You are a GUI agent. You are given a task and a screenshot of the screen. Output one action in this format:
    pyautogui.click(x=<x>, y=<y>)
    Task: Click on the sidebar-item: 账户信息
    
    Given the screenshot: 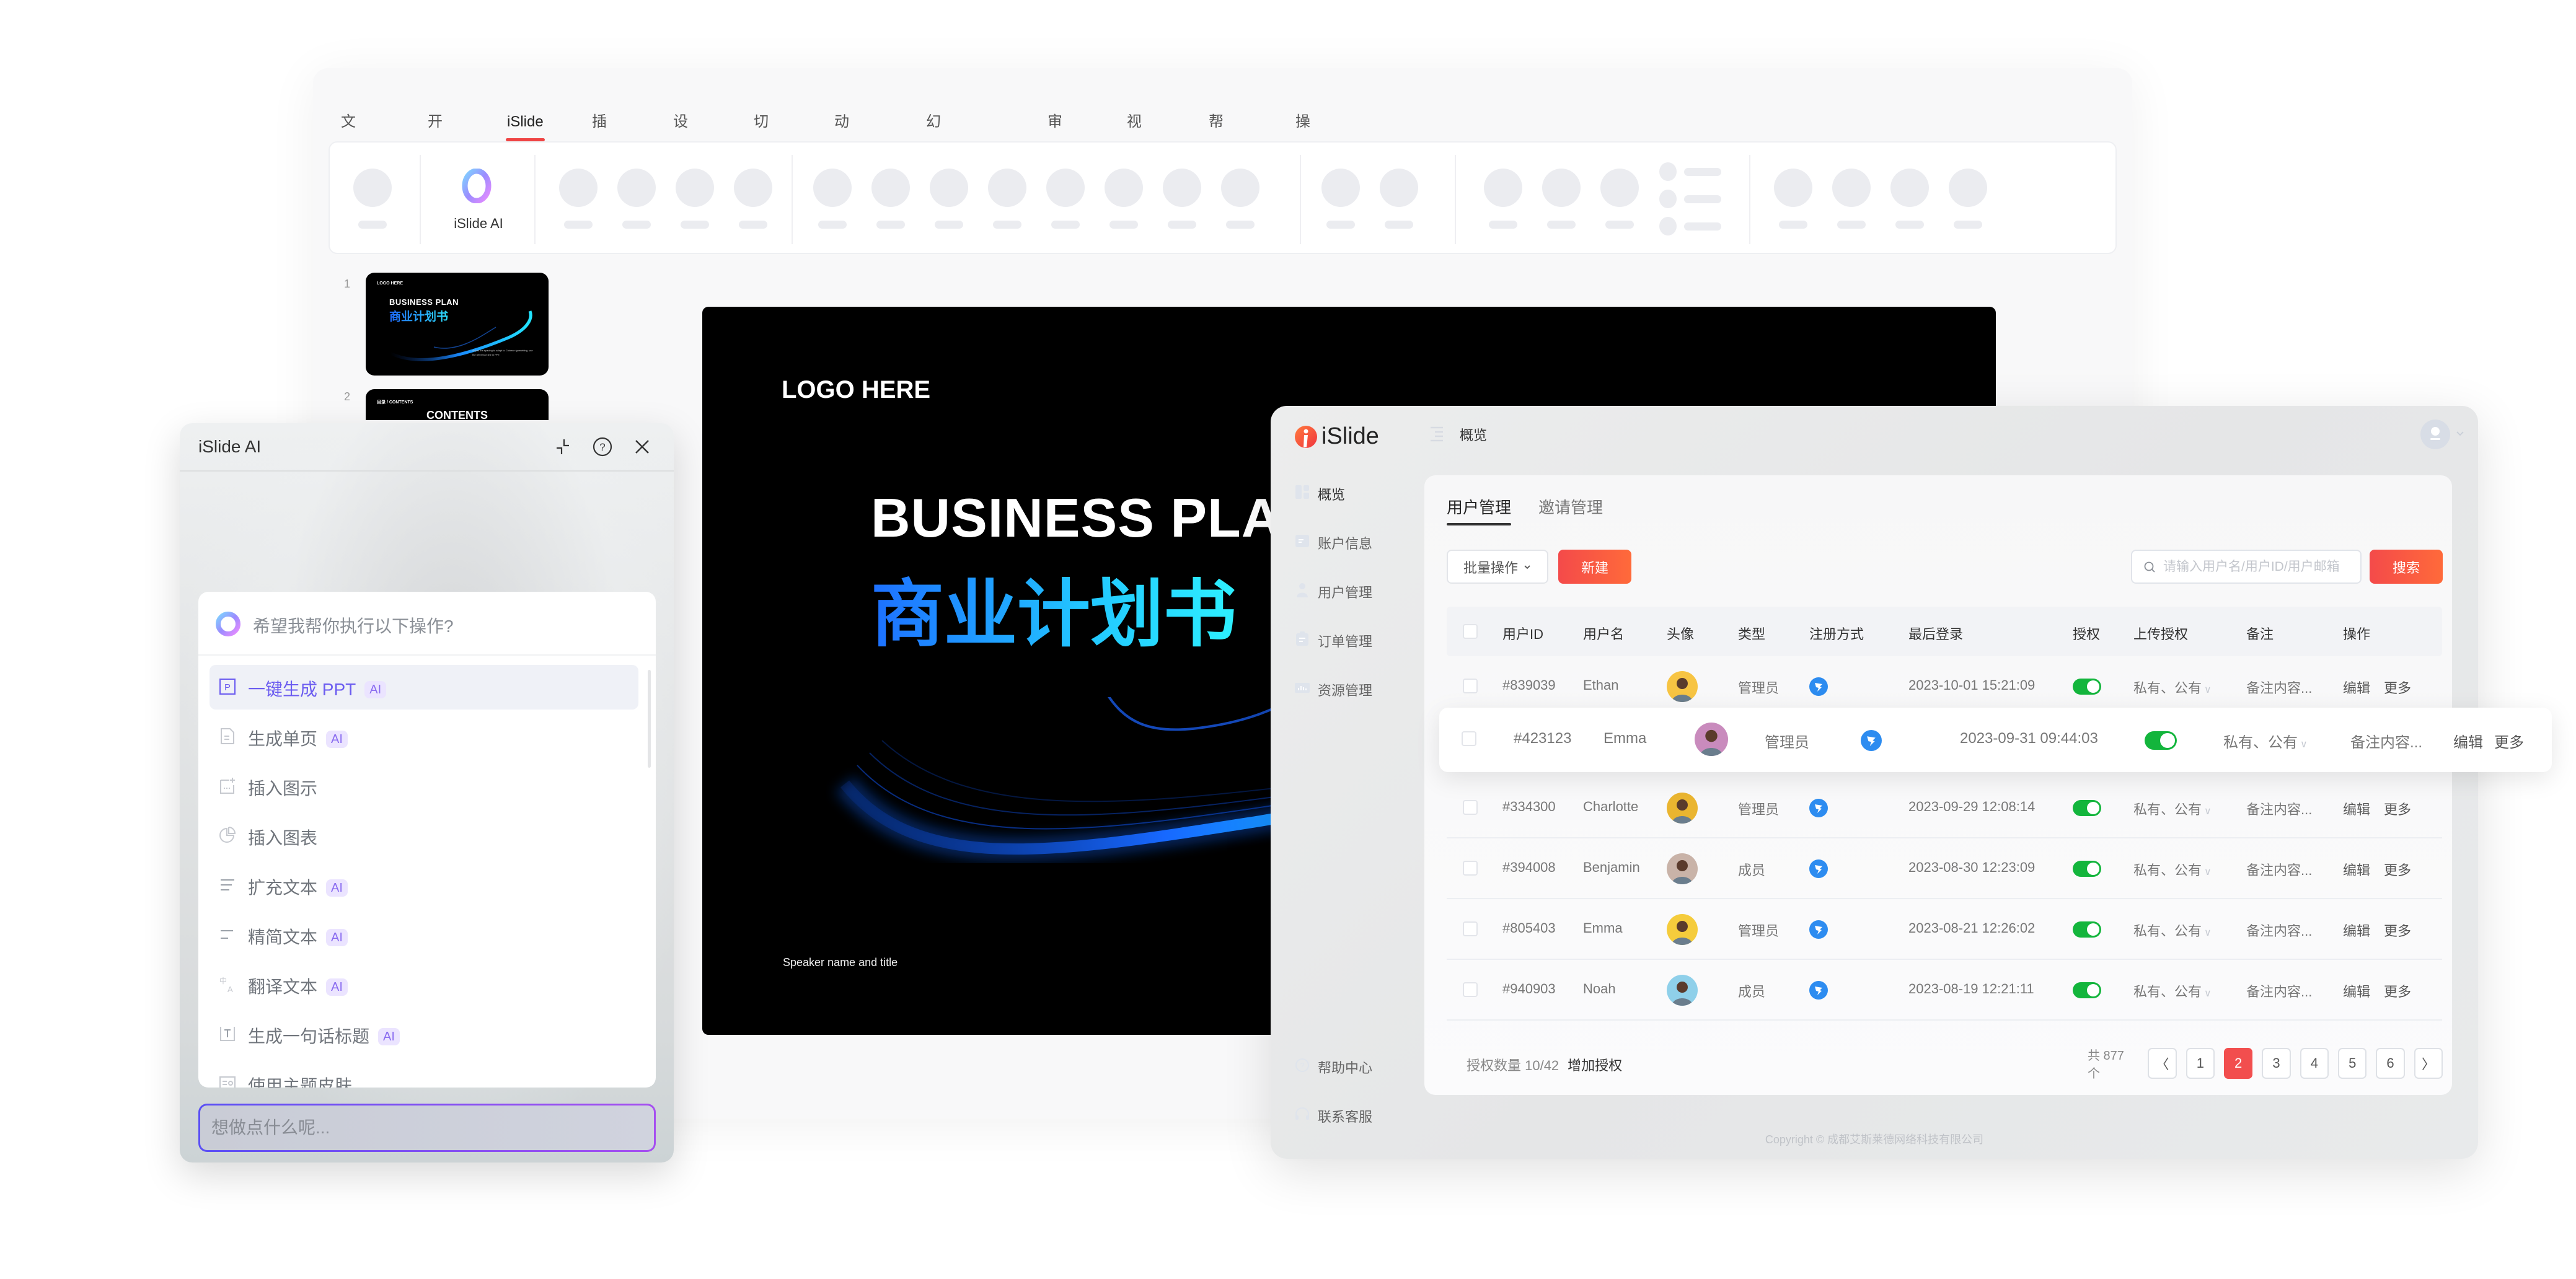 What is the action you would take?
    pyautogui.click(x=1356, y=541)
    